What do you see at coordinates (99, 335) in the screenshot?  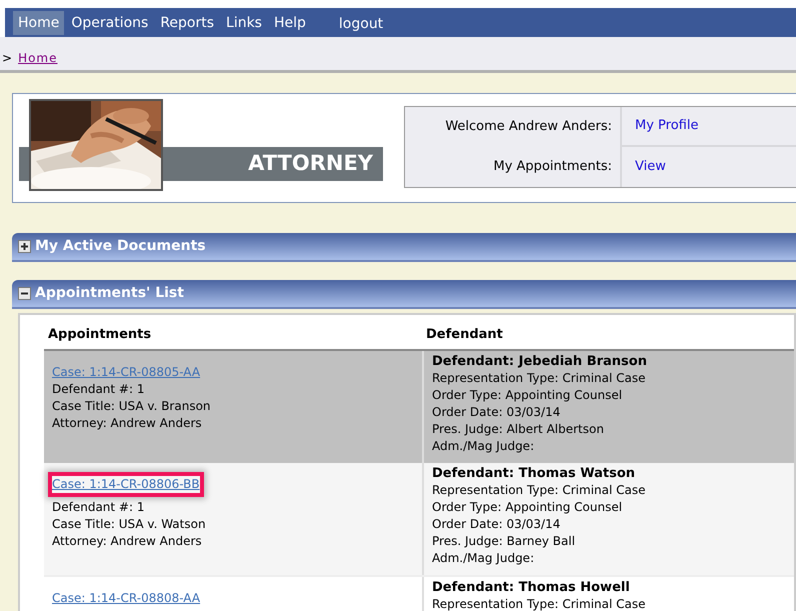 I see `column-header: Appointments` at bounding box center [99, 335].